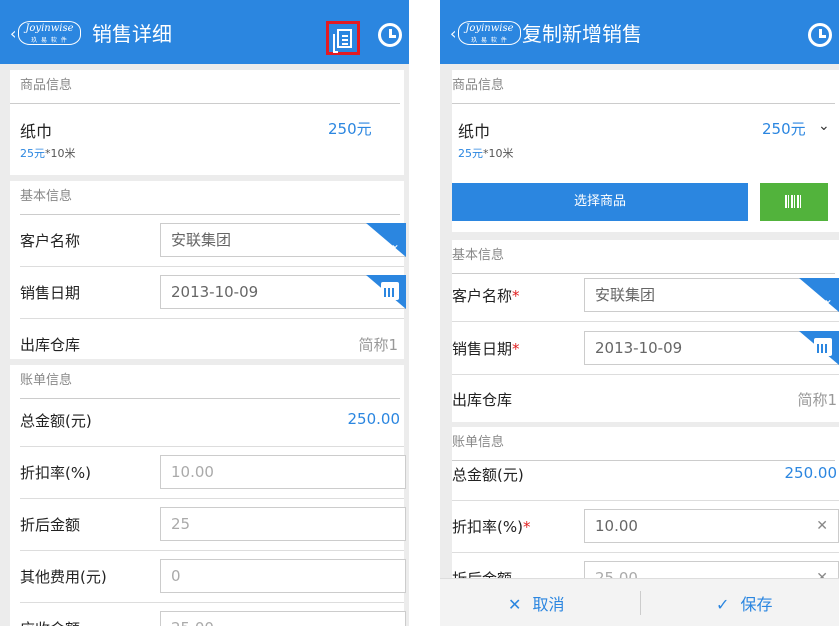 Image resolution: width=839 pixels, height=626 pixels. I want to click on page-title: 复制新增销售, so click(582, 34).